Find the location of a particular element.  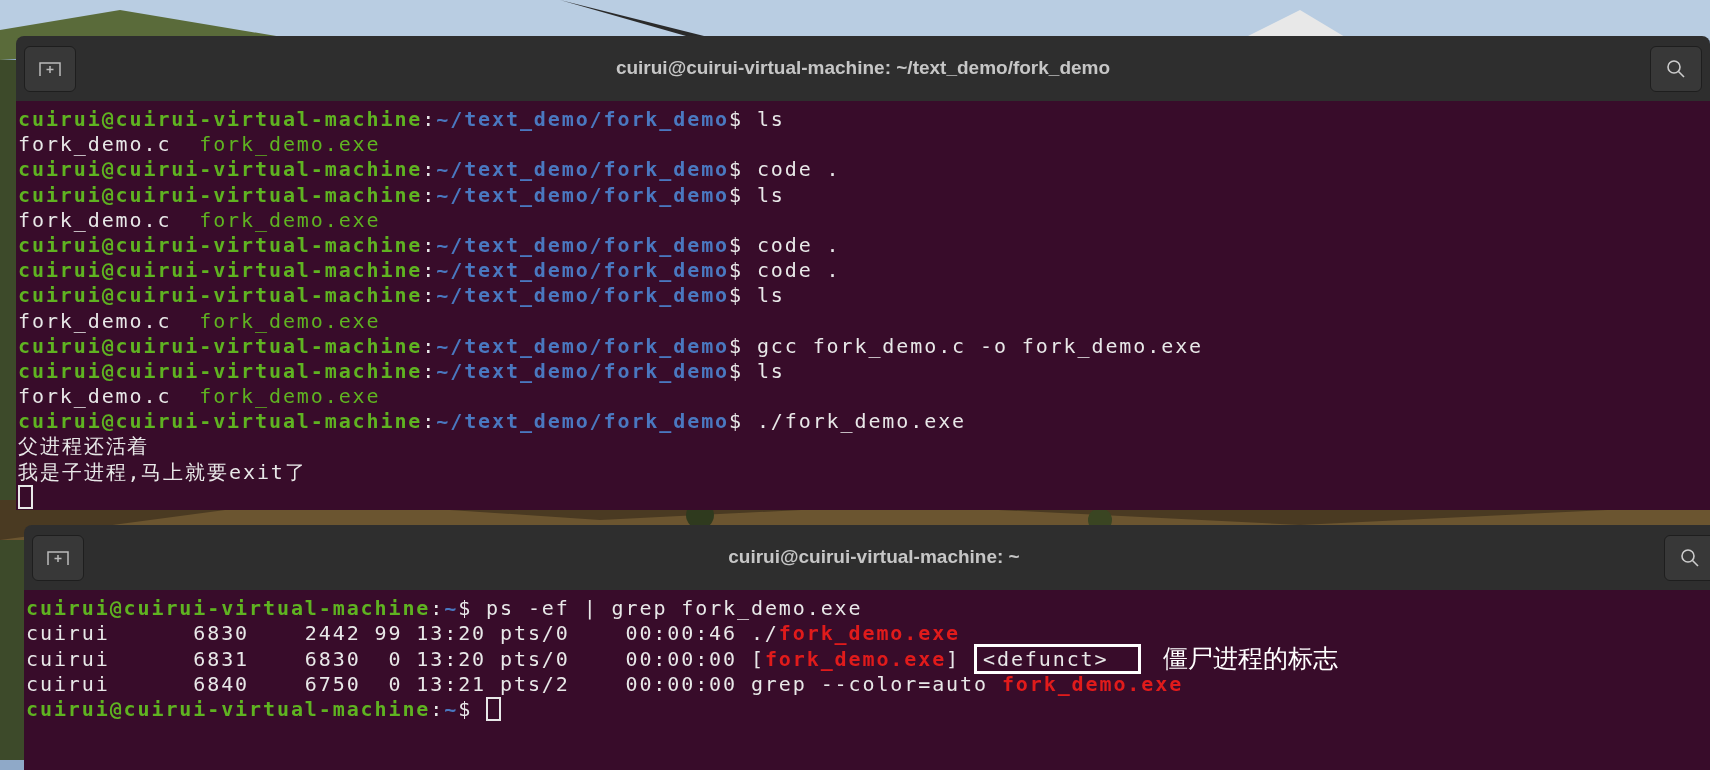

terminal-line: cuirui@cuirui-virtual-machine:~$ is located at coordinates (250, 709).